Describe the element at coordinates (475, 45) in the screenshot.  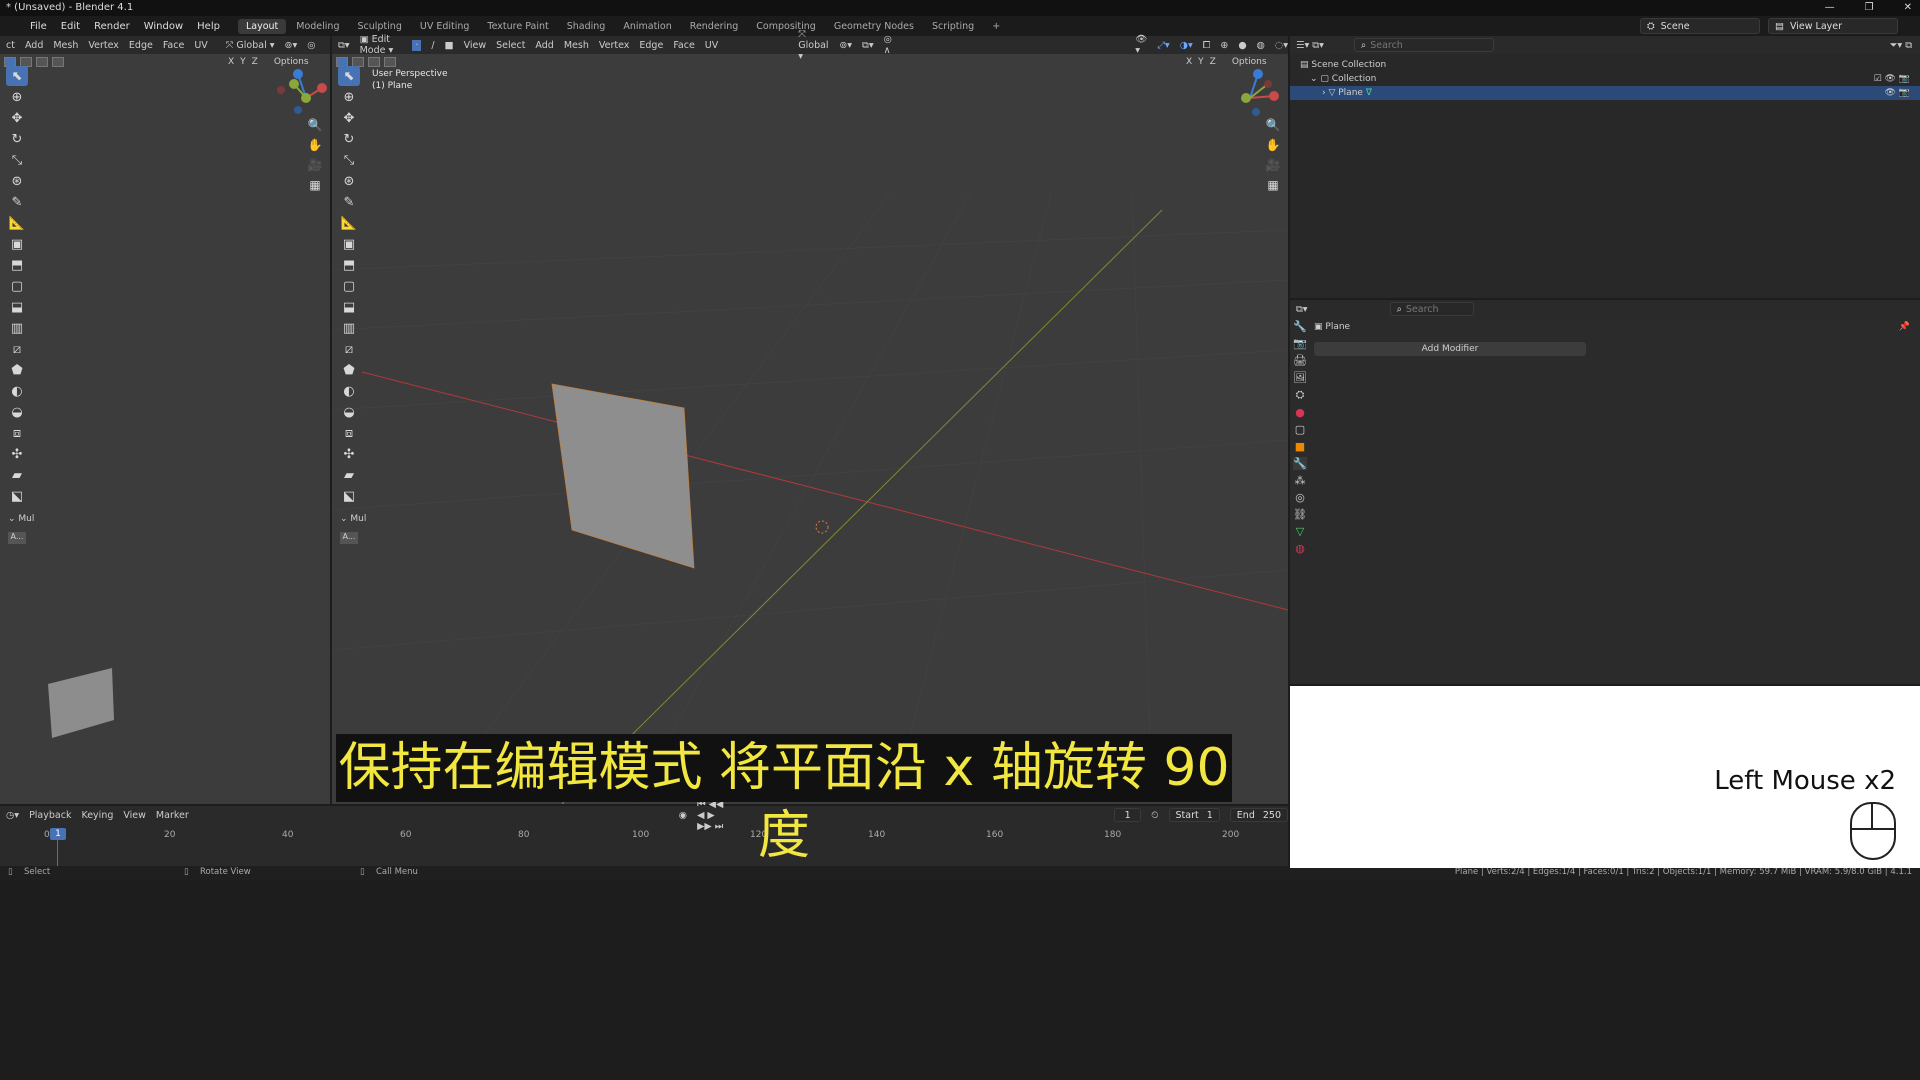
I see `menu-view: View` at that location.